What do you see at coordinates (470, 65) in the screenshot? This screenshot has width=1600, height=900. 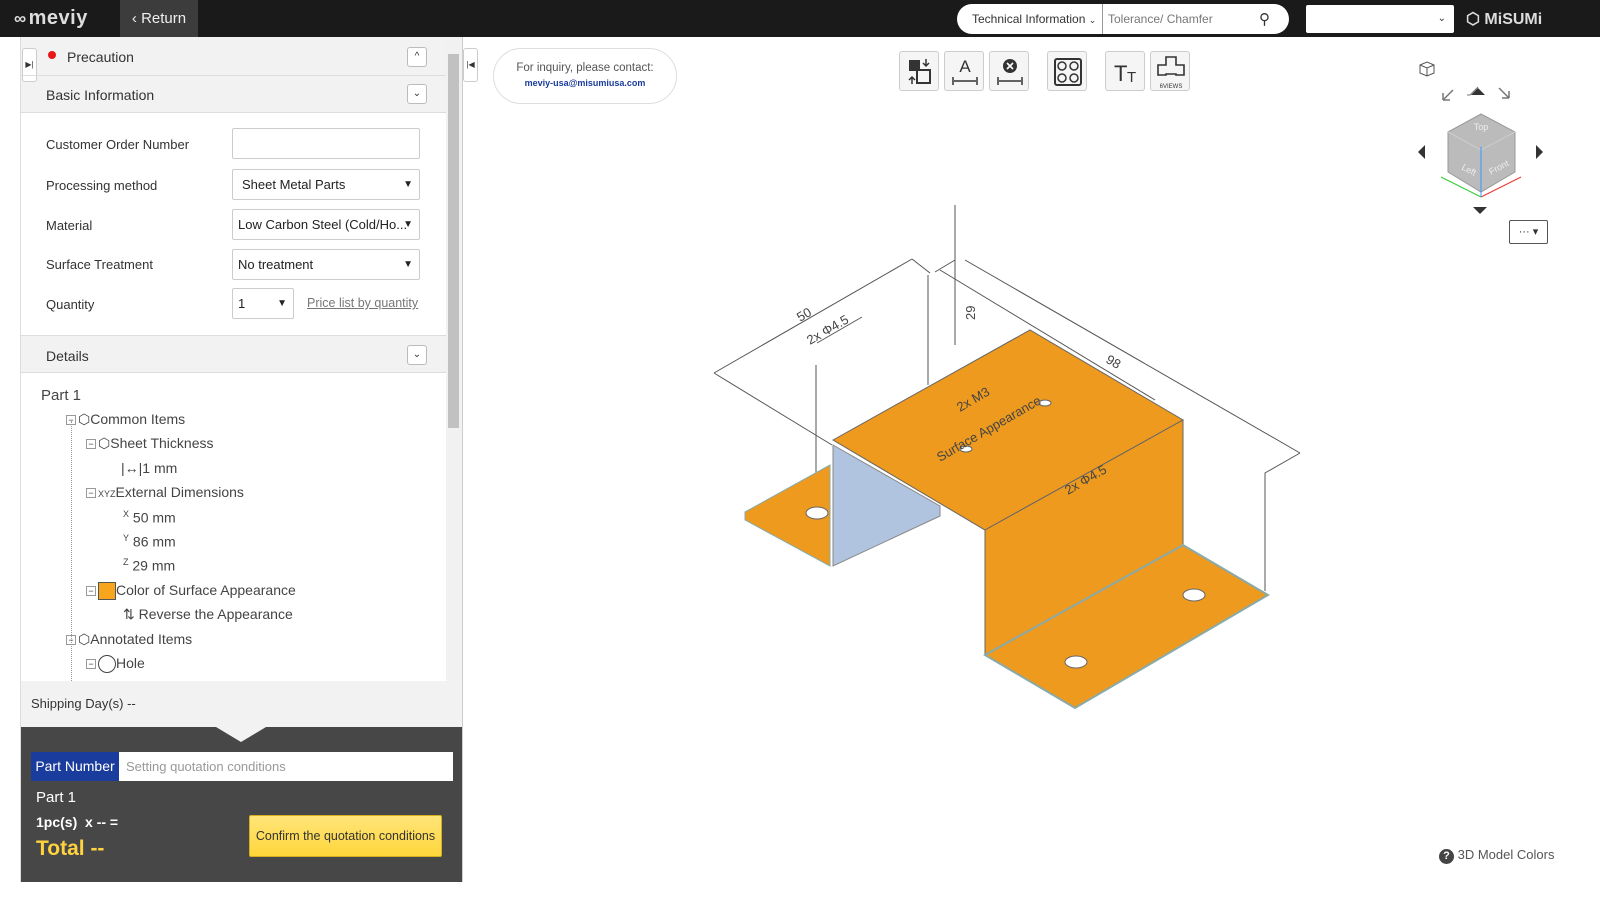 I see `collapse-viewer-button: |◀` at bounding box center [470, 65].